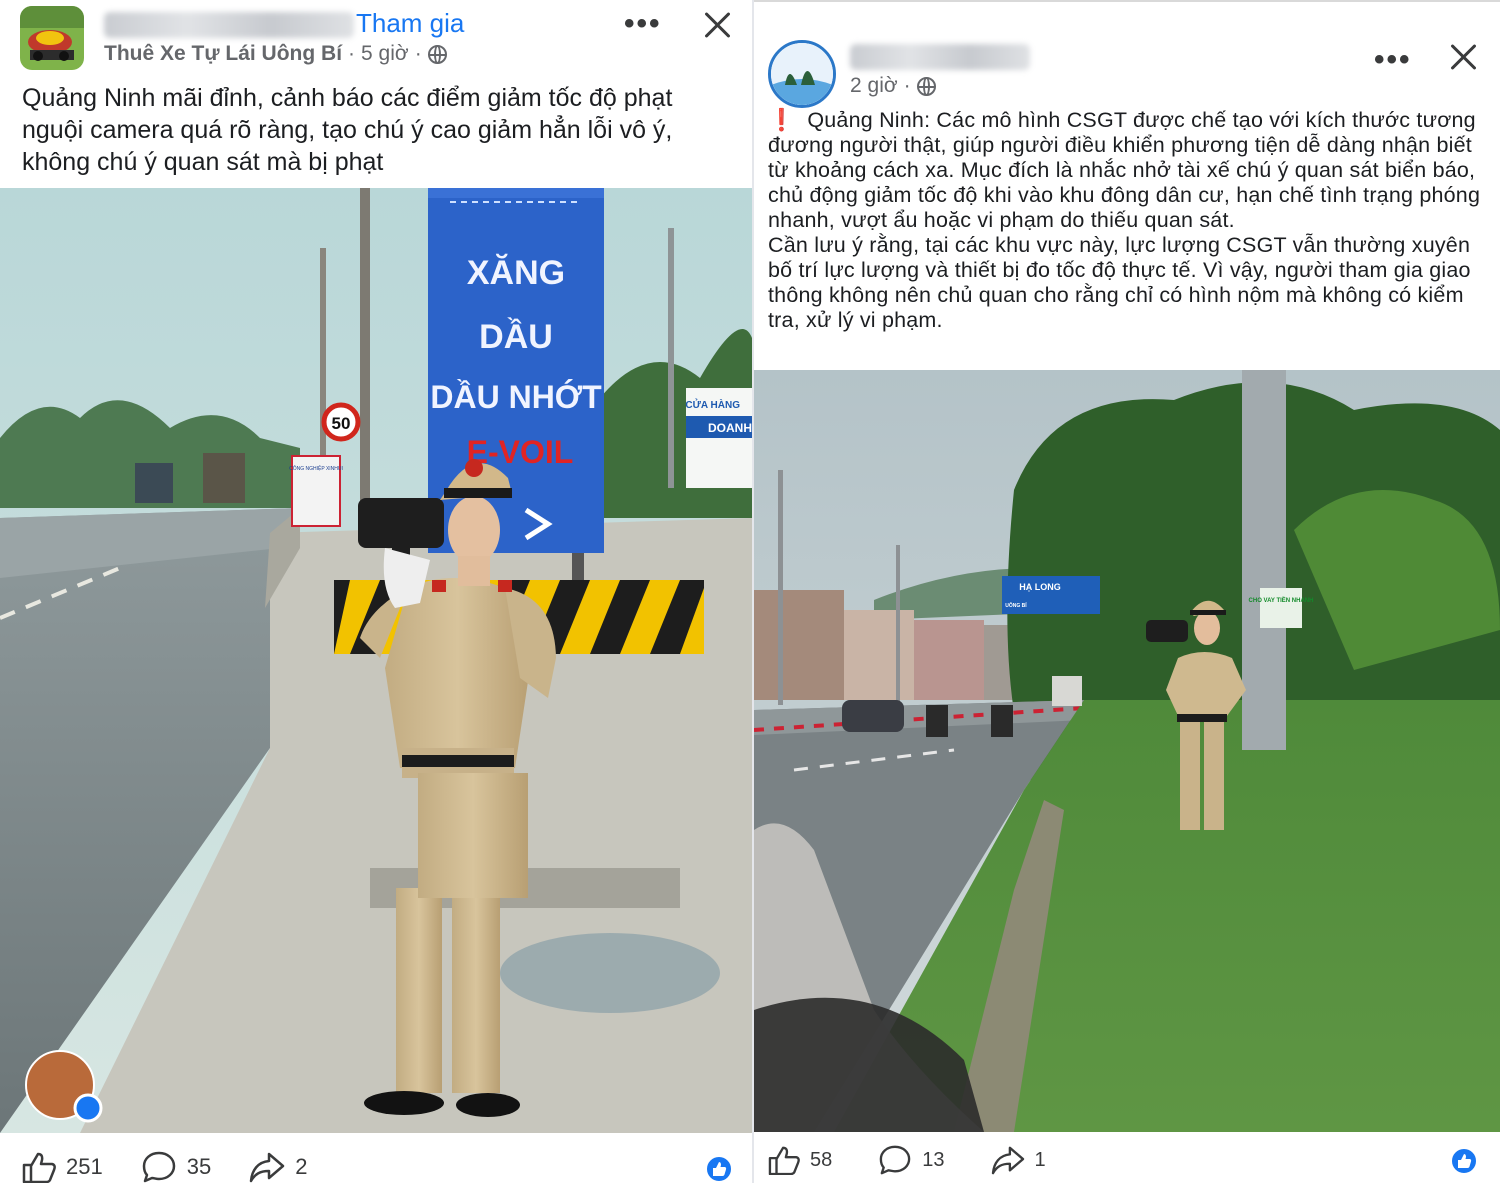  I want to click on post-time: 2 giờ, so click(874, 86).